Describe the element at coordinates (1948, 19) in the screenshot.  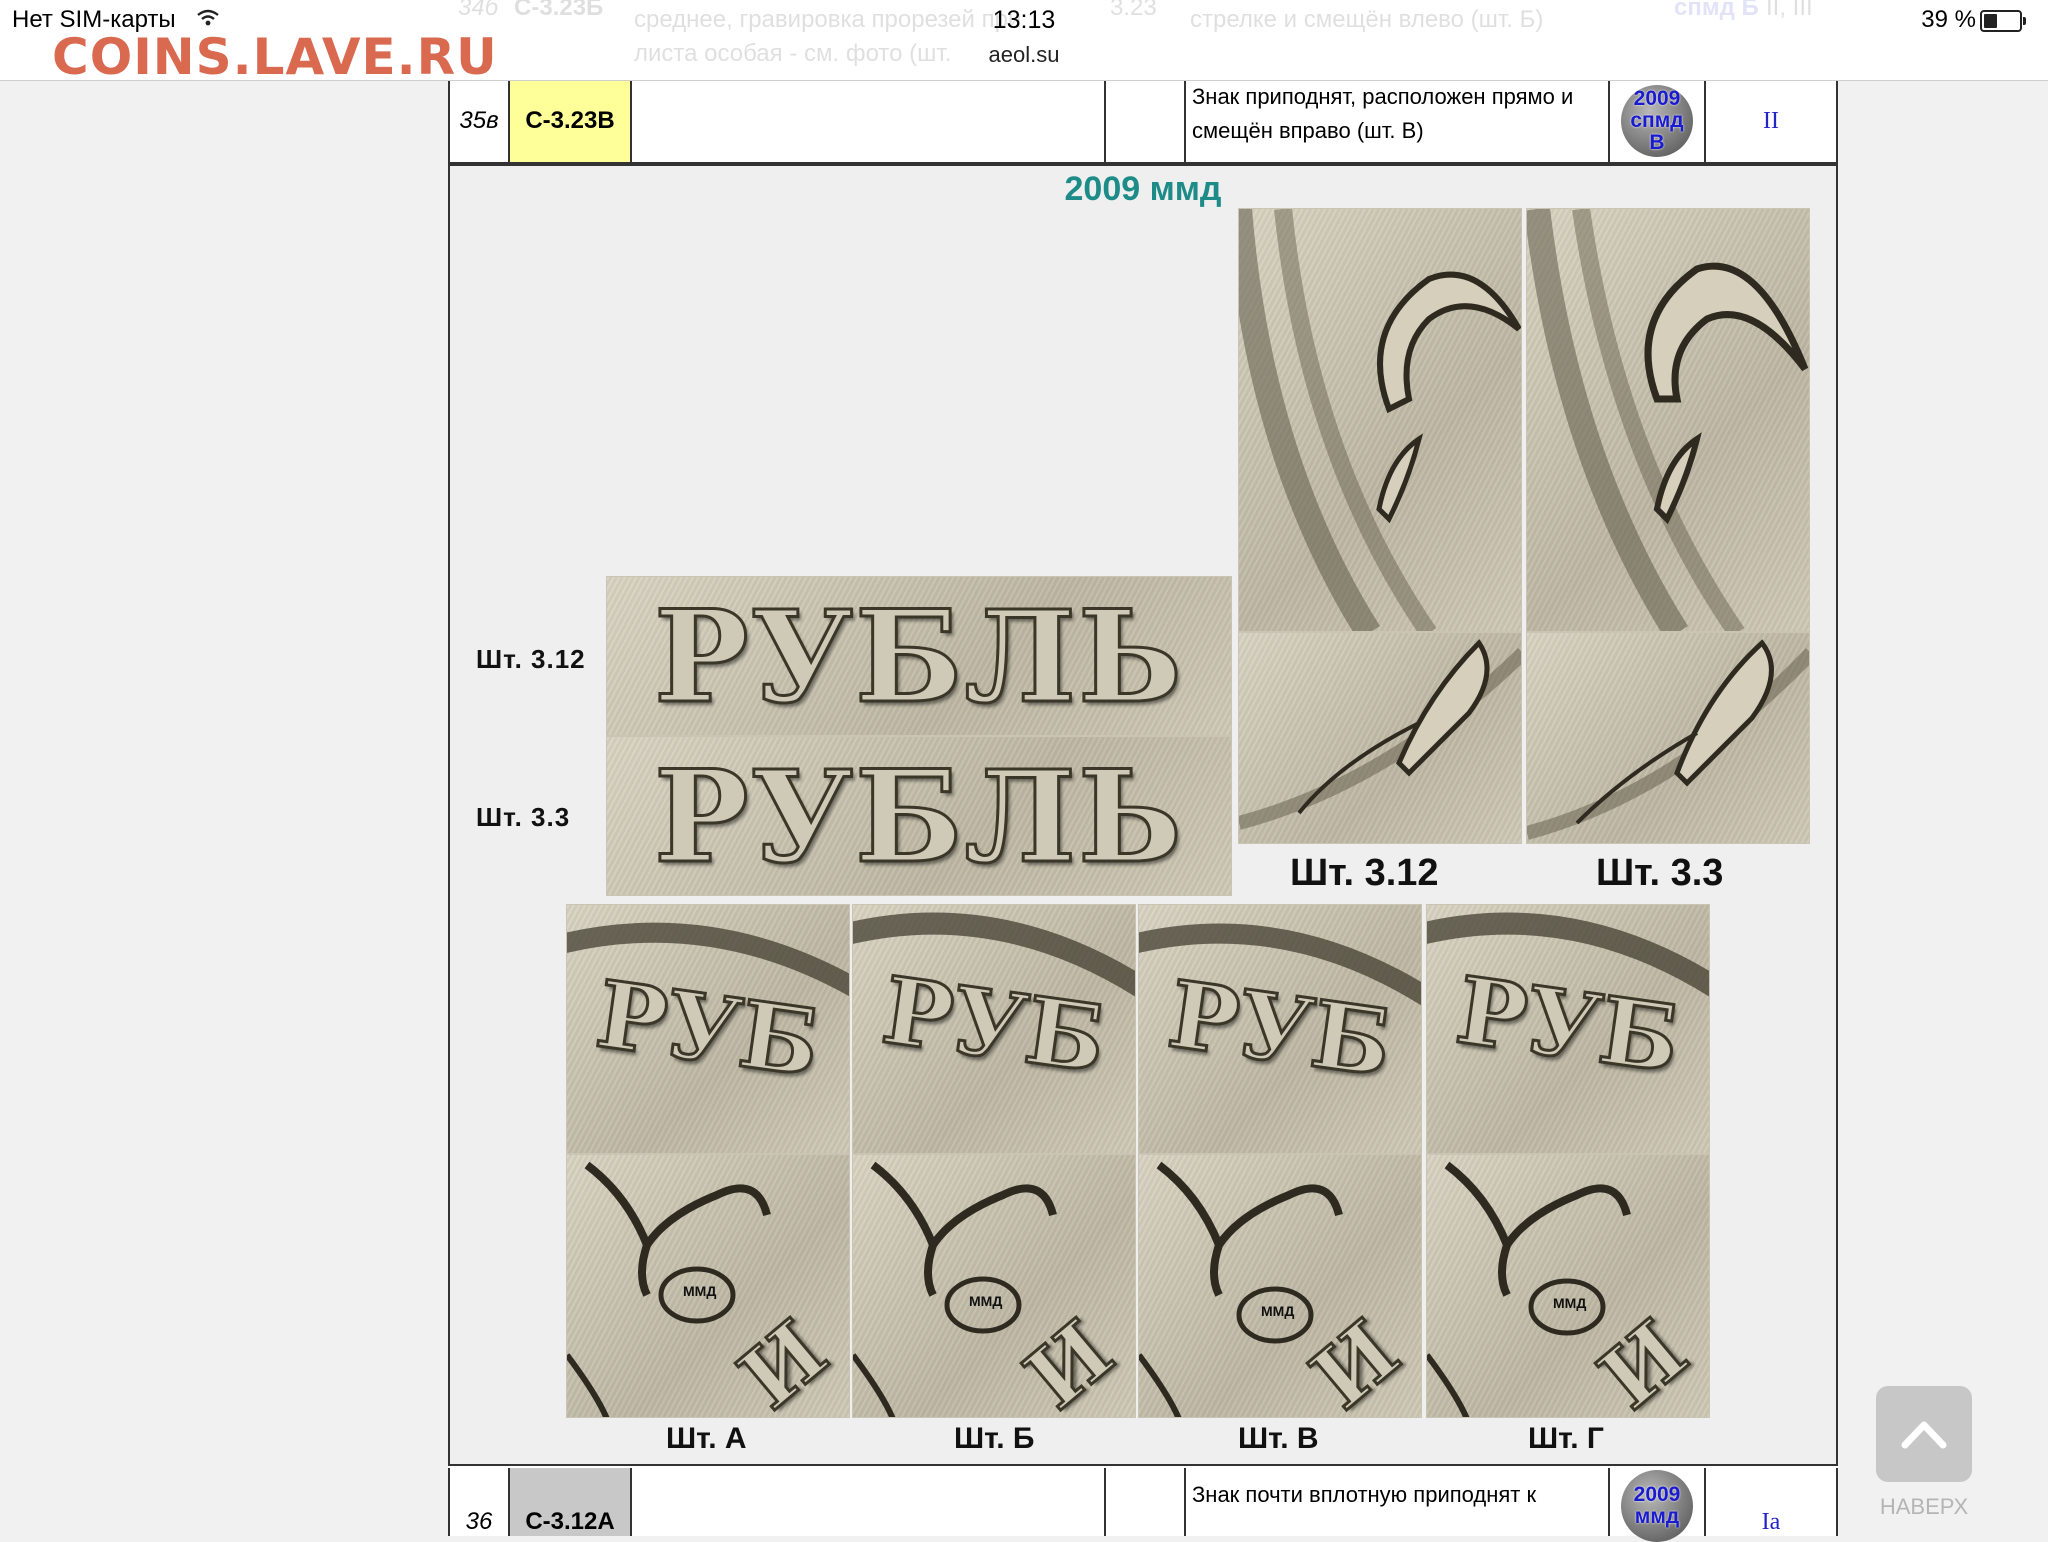
I see `battery-percent: 39 %` at that location.